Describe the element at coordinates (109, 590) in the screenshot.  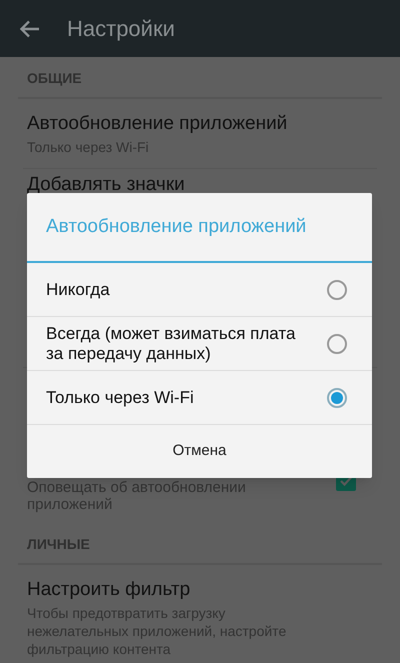
I see `setting-title: Настроить фильтр` at that location.